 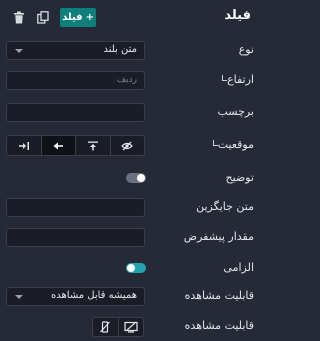 I want to click on add-field-label: فیلد, so click(x=72, y=17).